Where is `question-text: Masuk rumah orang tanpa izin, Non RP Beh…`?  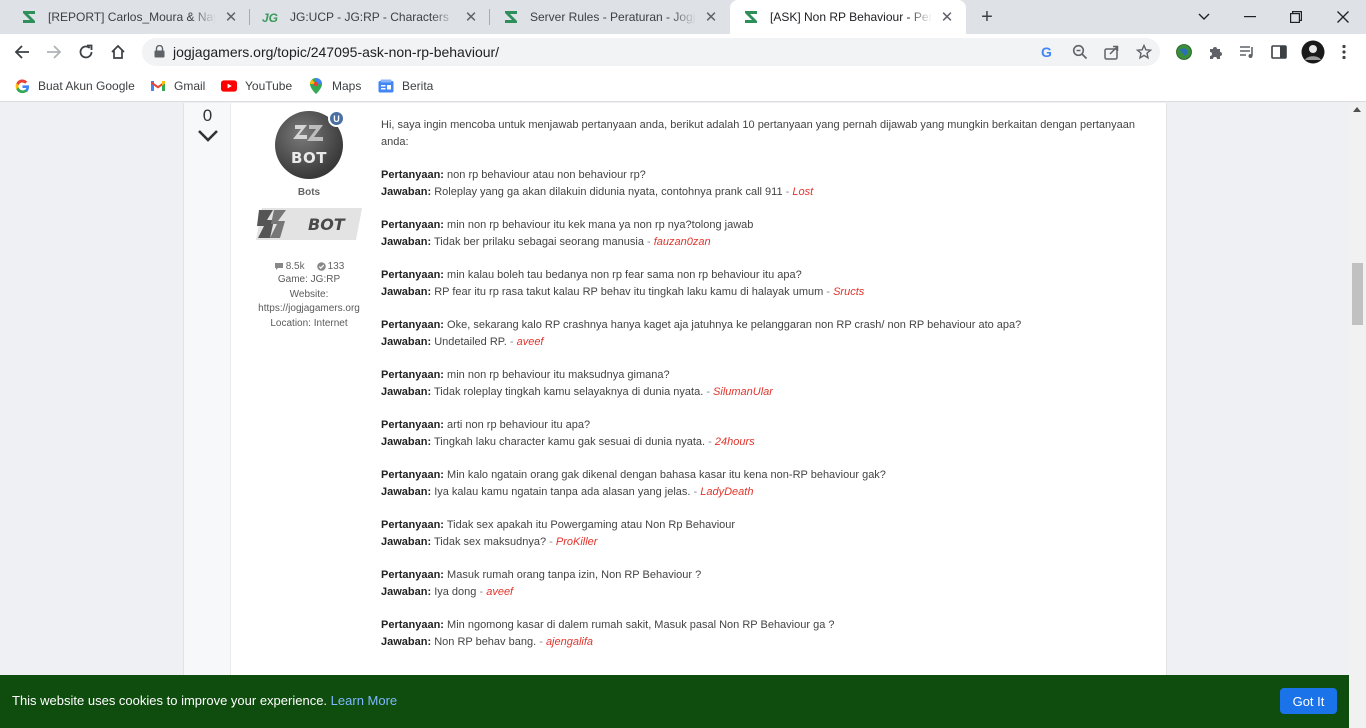 question-text: Masuk rumah orang tanpa izin, Non RP Beh… is located at coordinates (574, 575).